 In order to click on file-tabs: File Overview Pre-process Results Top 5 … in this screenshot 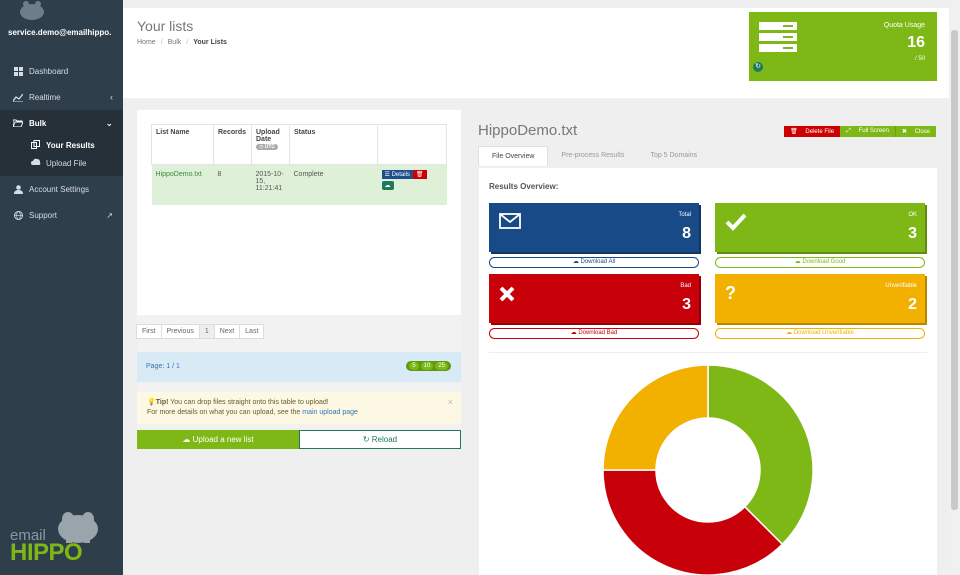, I will do `click(594, 156)`.